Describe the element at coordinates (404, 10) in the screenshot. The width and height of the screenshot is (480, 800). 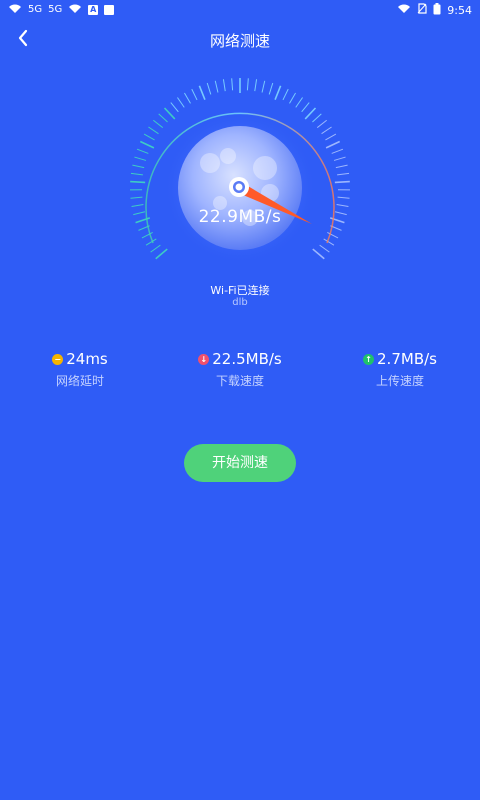
I see `wifi-signal-icon` at that location.